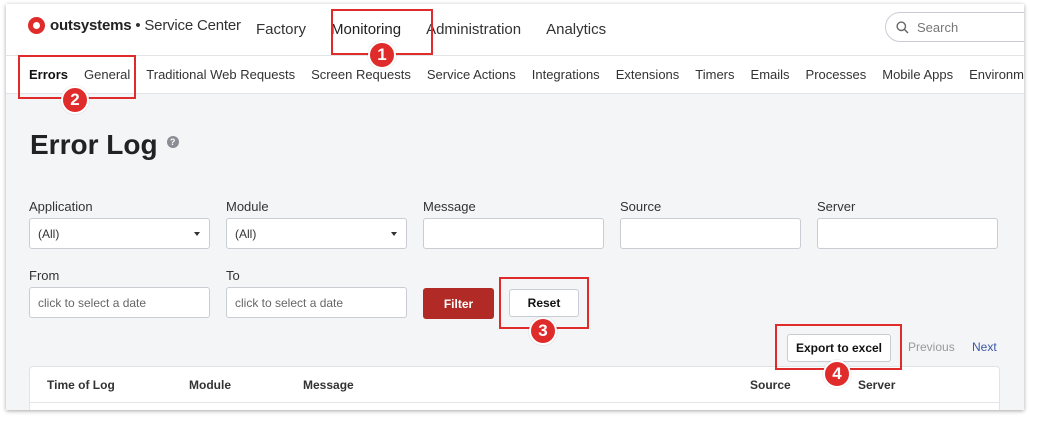 This screenshot has width=1040, height=425. I want to click on subnav-mobile-apps: Mobile Apps, so click(917, 74).